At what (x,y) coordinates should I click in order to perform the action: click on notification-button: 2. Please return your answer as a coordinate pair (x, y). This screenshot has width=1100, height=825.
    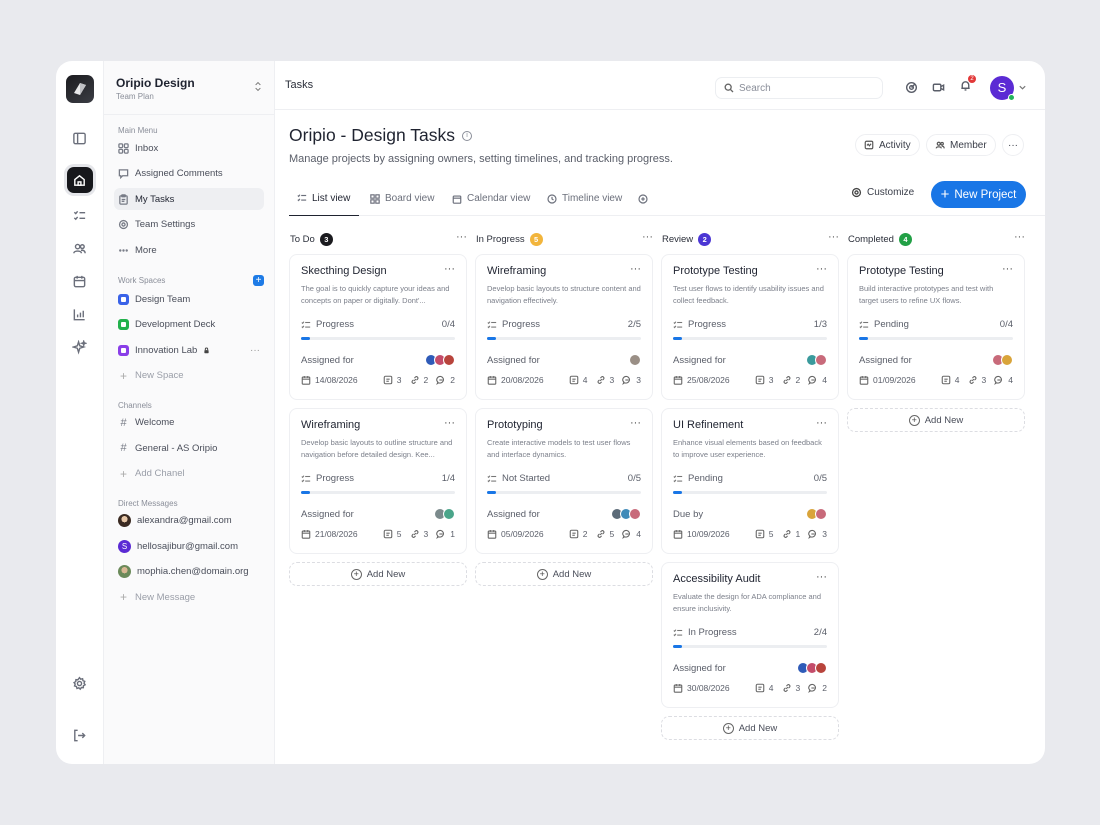
    Looking at the image, I should click on (967, 85).